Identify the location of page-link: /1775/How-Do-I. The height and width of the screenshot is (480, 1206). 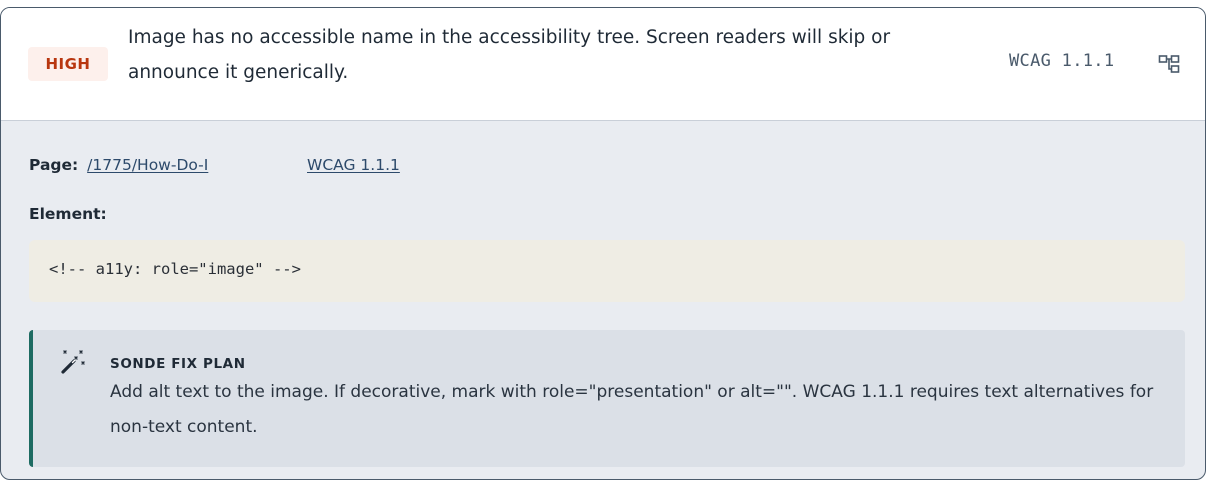
(147, 165).